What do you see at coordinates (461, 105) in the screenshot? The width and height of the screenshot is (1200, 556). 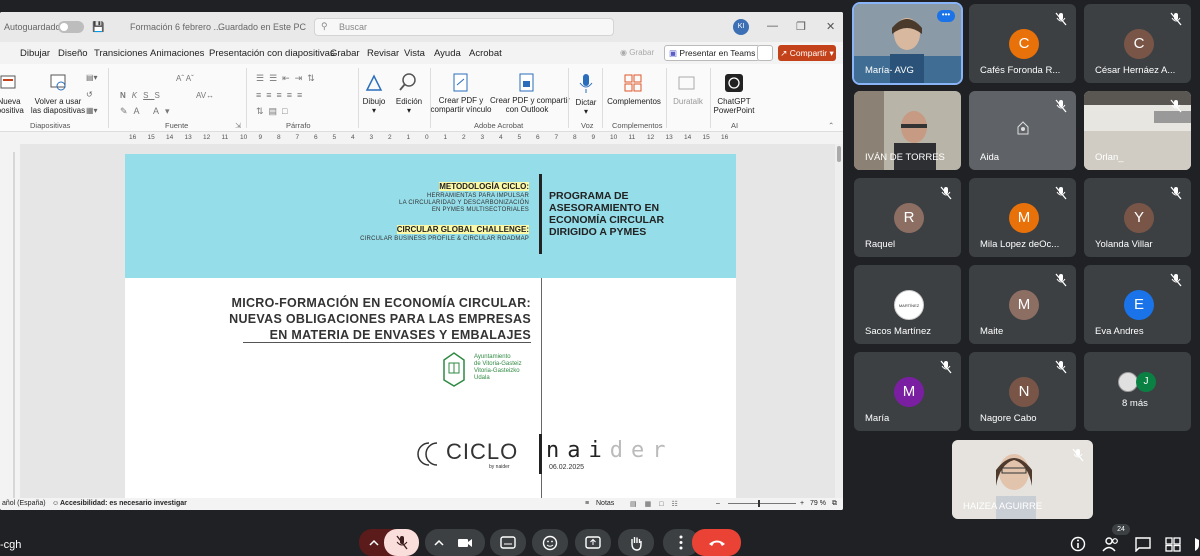 I see `create-pdf-link-button: Crear PDF y compartir vínculo` at bounding box center [461, 105].